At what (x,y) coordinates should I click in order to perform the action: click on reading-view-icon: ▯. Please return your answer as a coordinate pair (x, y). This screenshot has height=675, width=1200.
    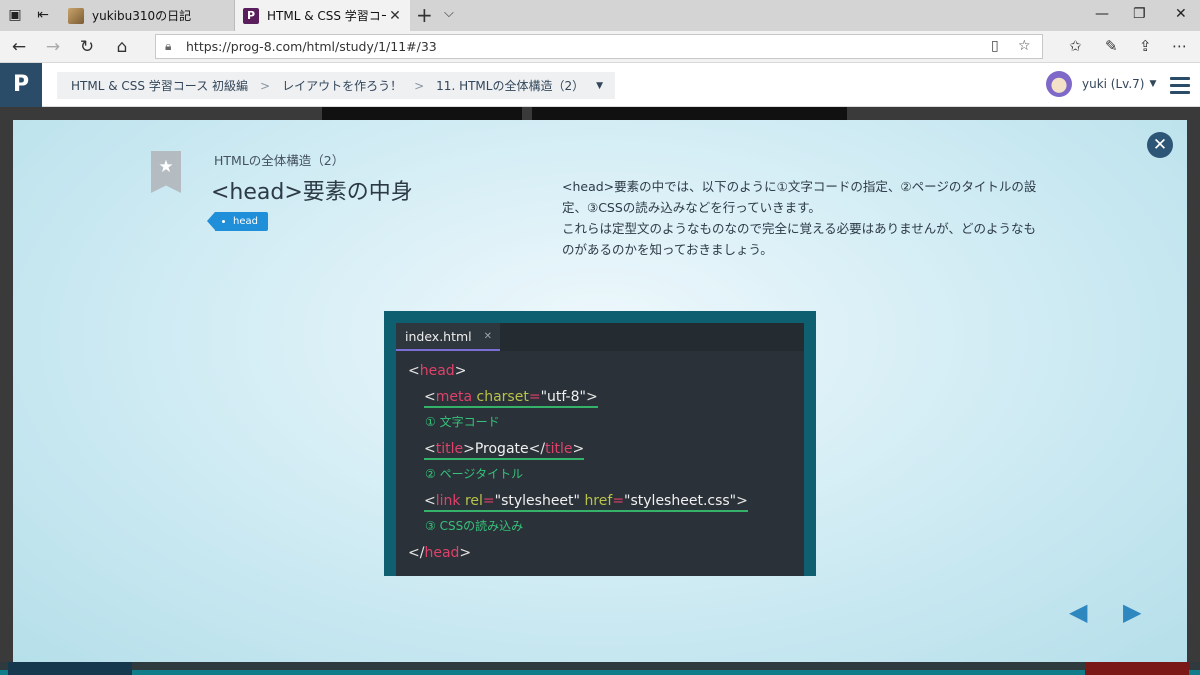
    Looking at the image, I should click on (995, 46).